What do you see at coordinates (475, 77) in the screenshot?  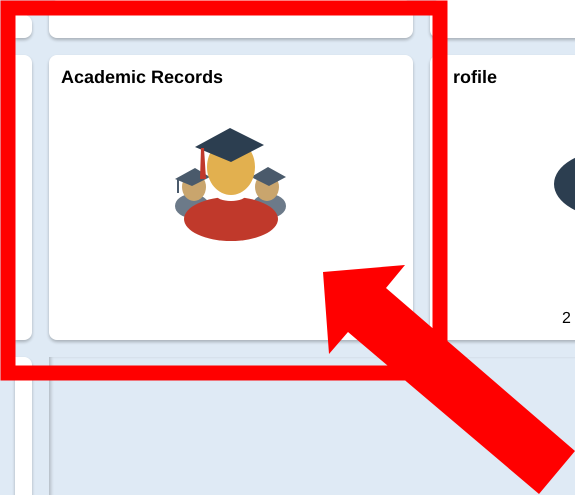 I see `tile-title: rofile` at bounding box center [475, 77].